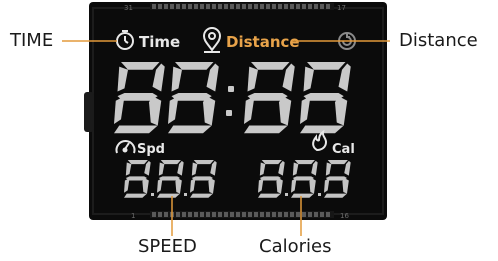  I want to click on distance-label: Distance, so click(263, 42).